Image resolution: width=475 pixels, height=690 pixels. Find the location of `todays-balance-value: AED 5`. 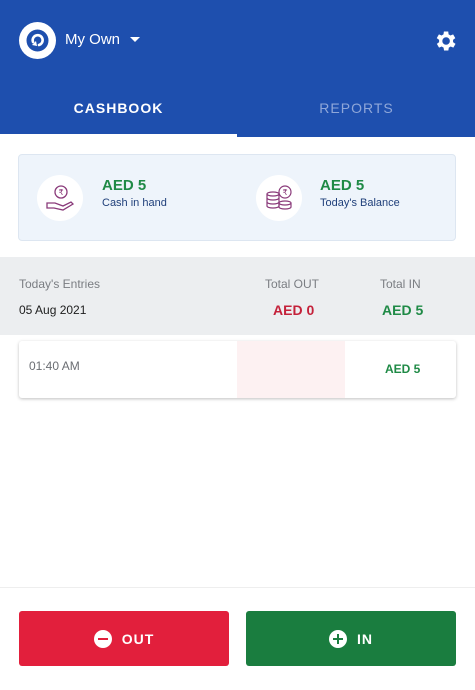

todays-balance-value: AED 5 is located at coordinates (342, 185).